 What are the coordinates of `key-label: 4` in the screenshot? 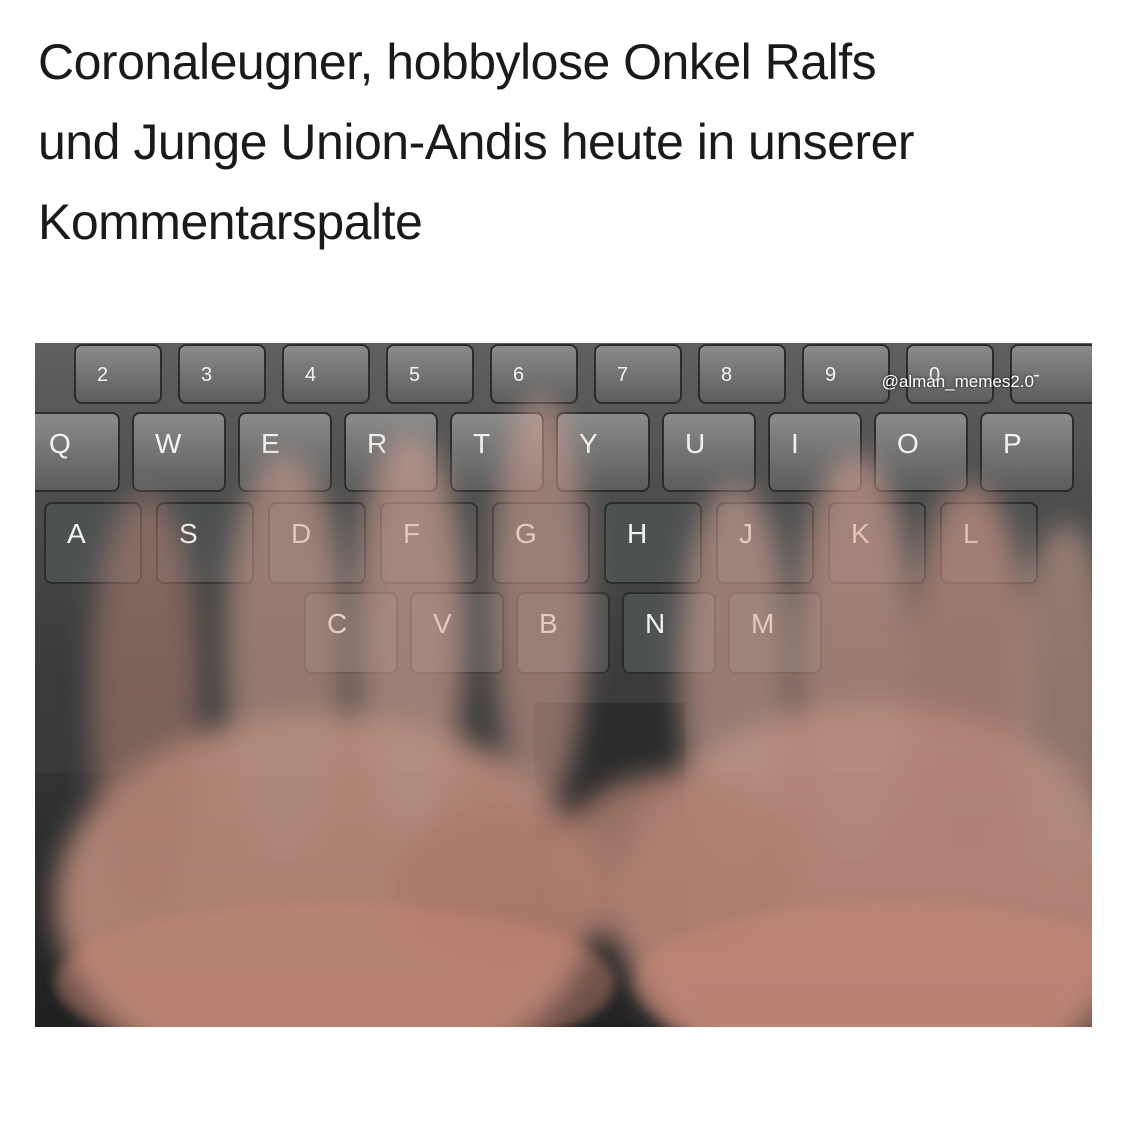 It's located at (310, 375).